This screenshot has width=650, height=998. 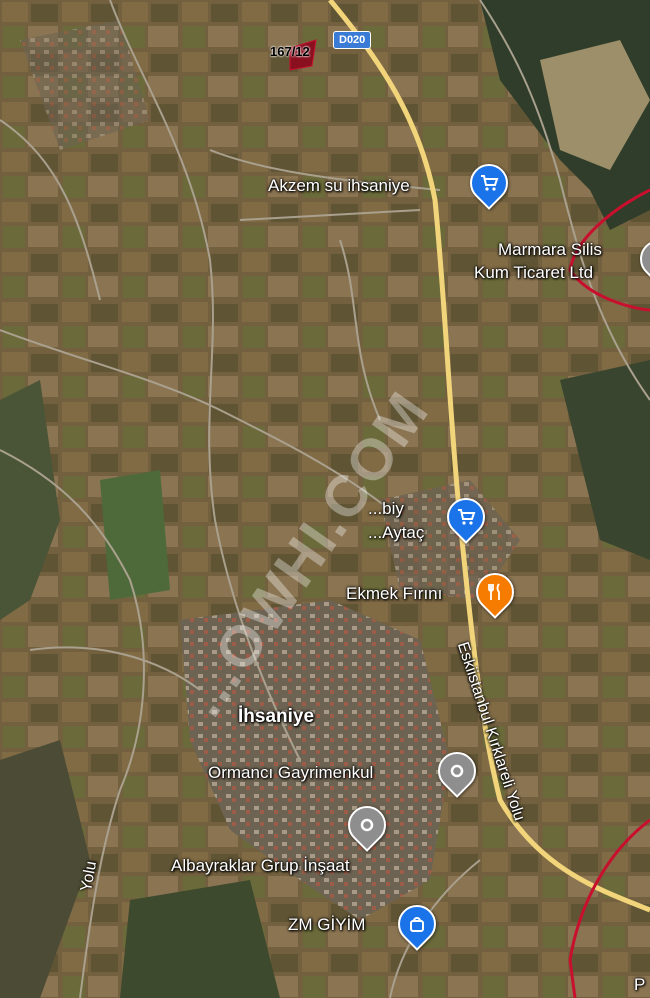 What do you see at coordinates (276, 717) in the screenshot?
I see `ihsaniye-label: İhsaniye` at bounding box center [276, 717].